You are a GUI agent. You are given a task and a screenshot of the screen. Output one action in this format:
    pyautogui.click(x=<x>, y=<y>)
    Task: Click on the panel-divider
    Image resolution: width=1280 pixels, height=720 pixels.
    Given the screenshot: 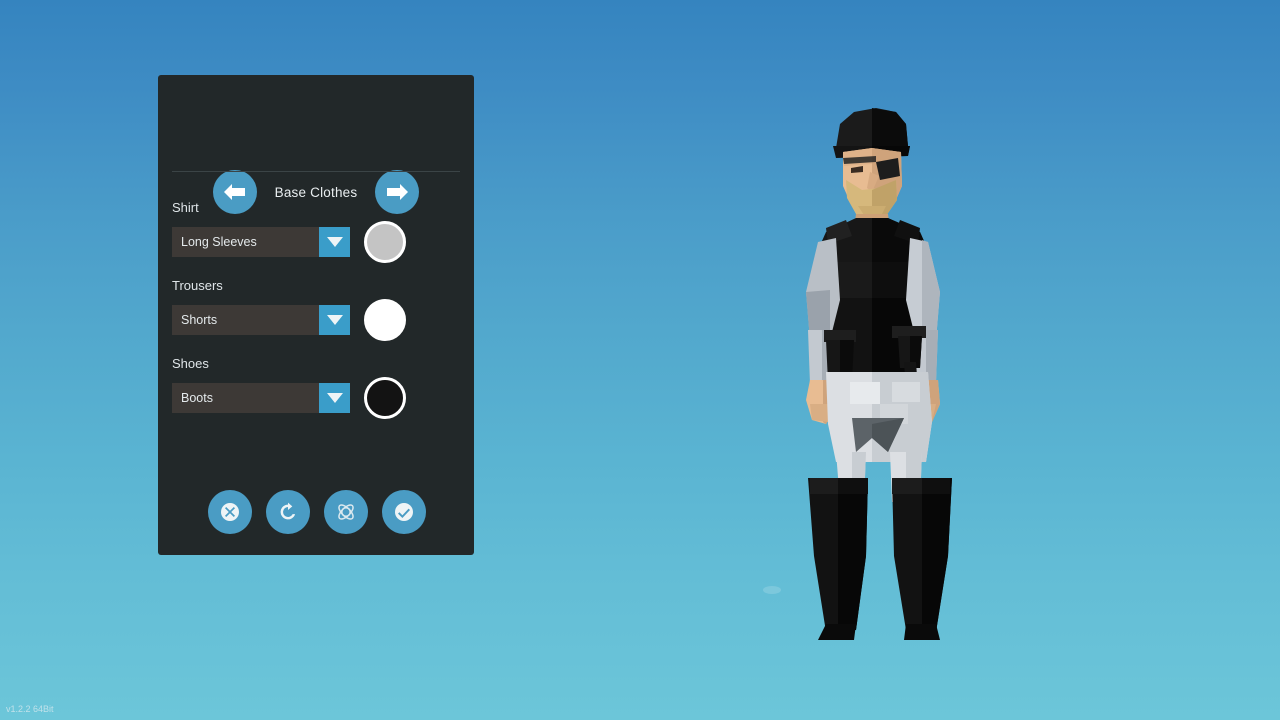 What is the action you would take?
    pyautogui.click(x=316, y=171)
    